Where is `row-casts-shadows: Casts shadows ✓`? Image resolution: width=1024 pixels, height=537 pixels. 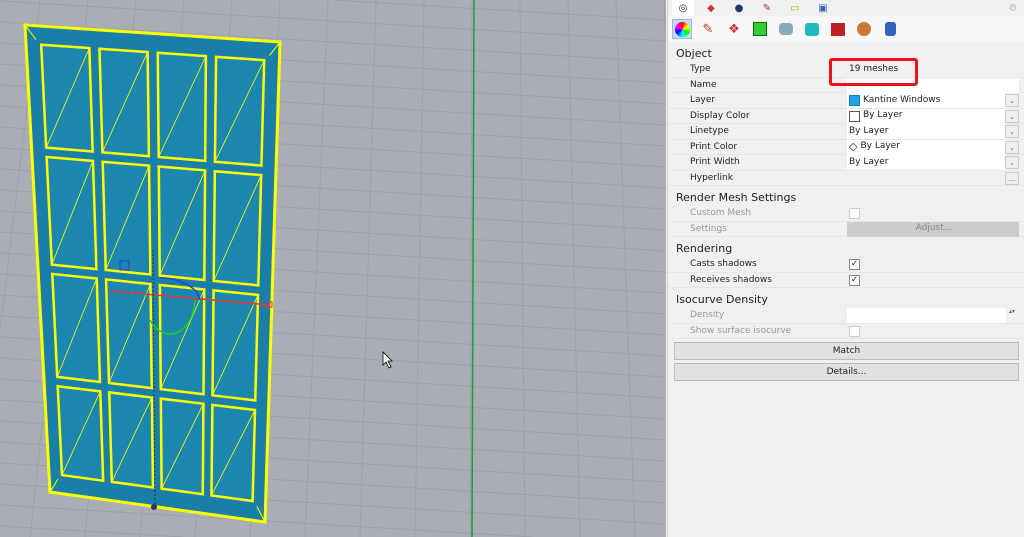
row-casts-shadows: Casts shadows ✓ is located at coordinates (846, 265).